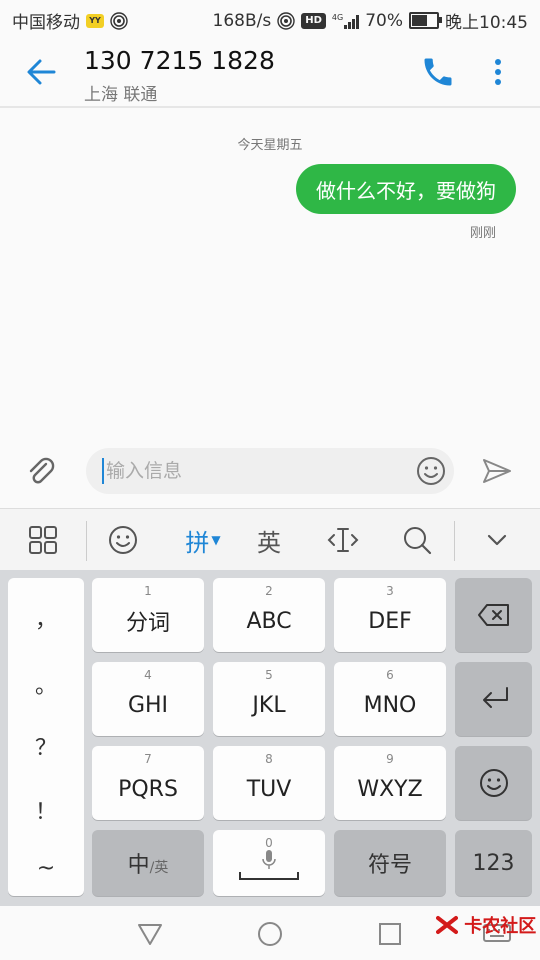 The image size is (540, 960). I want to click on key-label: TUV, so click(269, 789).